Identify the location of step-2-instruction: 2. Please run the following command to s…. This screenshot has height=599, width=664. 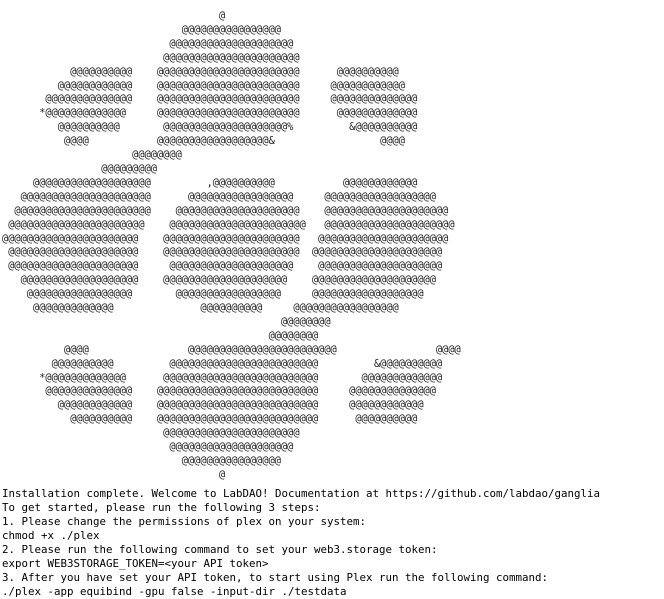
(220, 549).